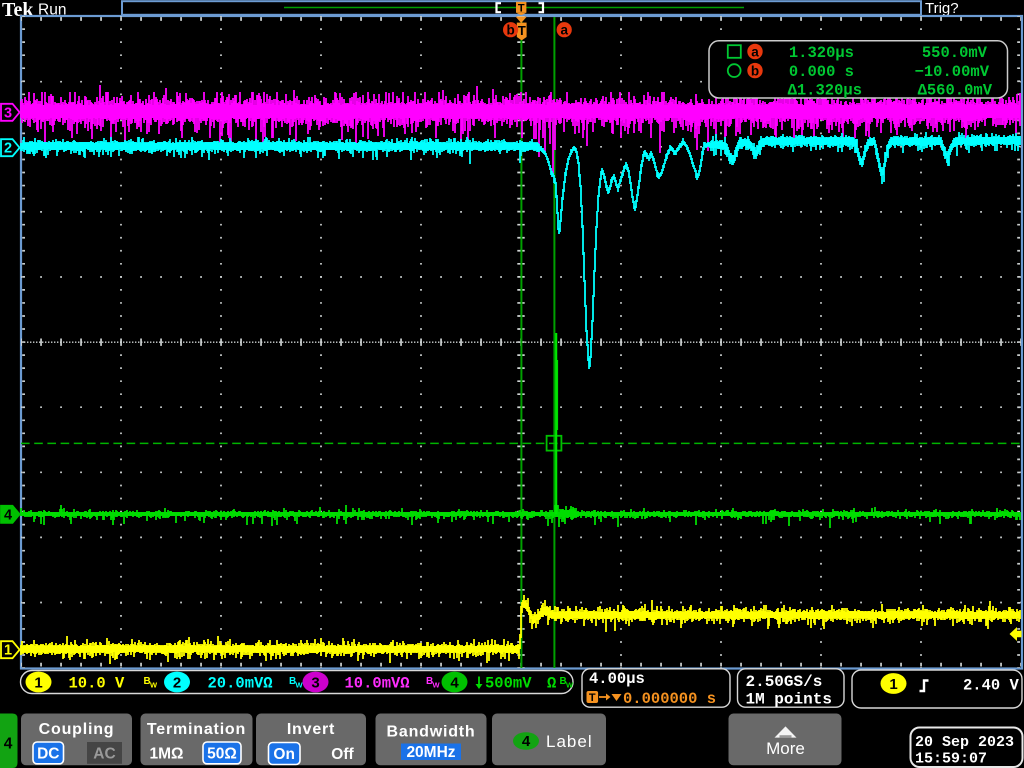  Describe the element at coordinates (77, 729) in the screenshot. I see `svg-text: Coupling` at that location.